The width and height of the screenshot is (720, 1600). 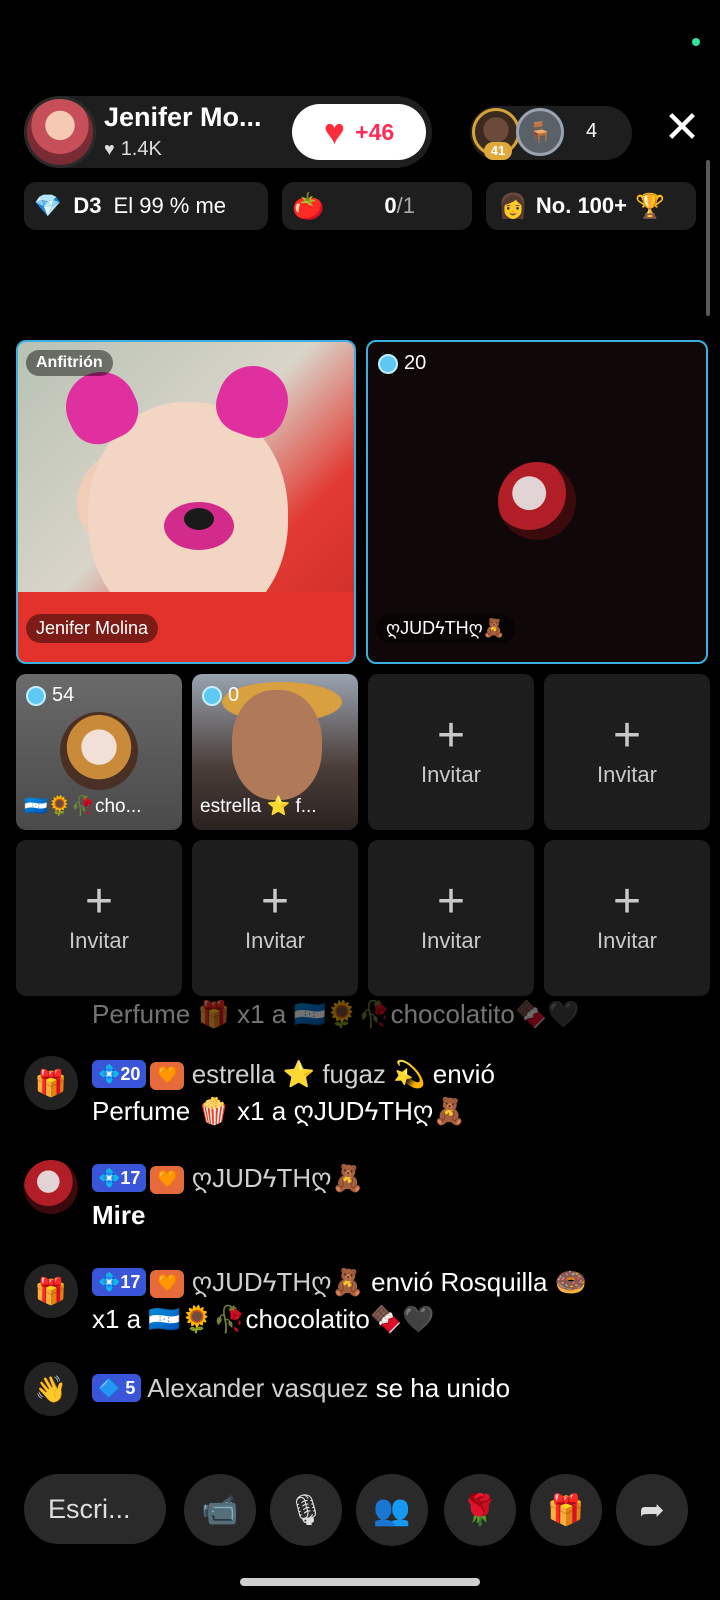 I want to click on chat-action: se ha unido, so click(x=443, y=1388).